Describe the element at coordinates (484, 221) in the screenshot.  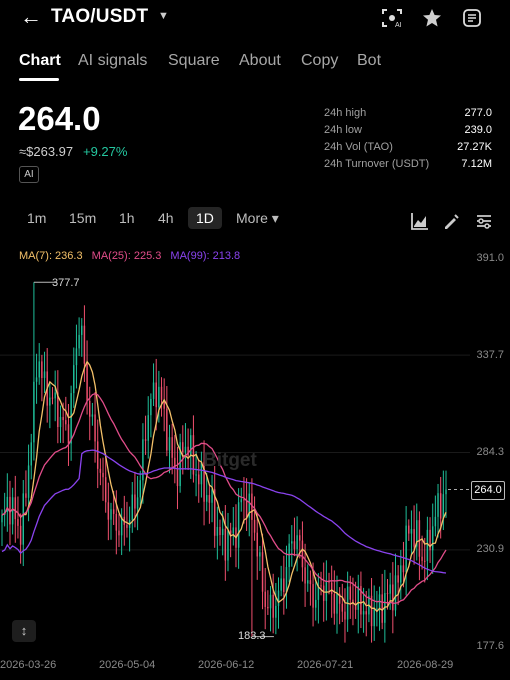
I see `indicator-settings-icon` at that location.